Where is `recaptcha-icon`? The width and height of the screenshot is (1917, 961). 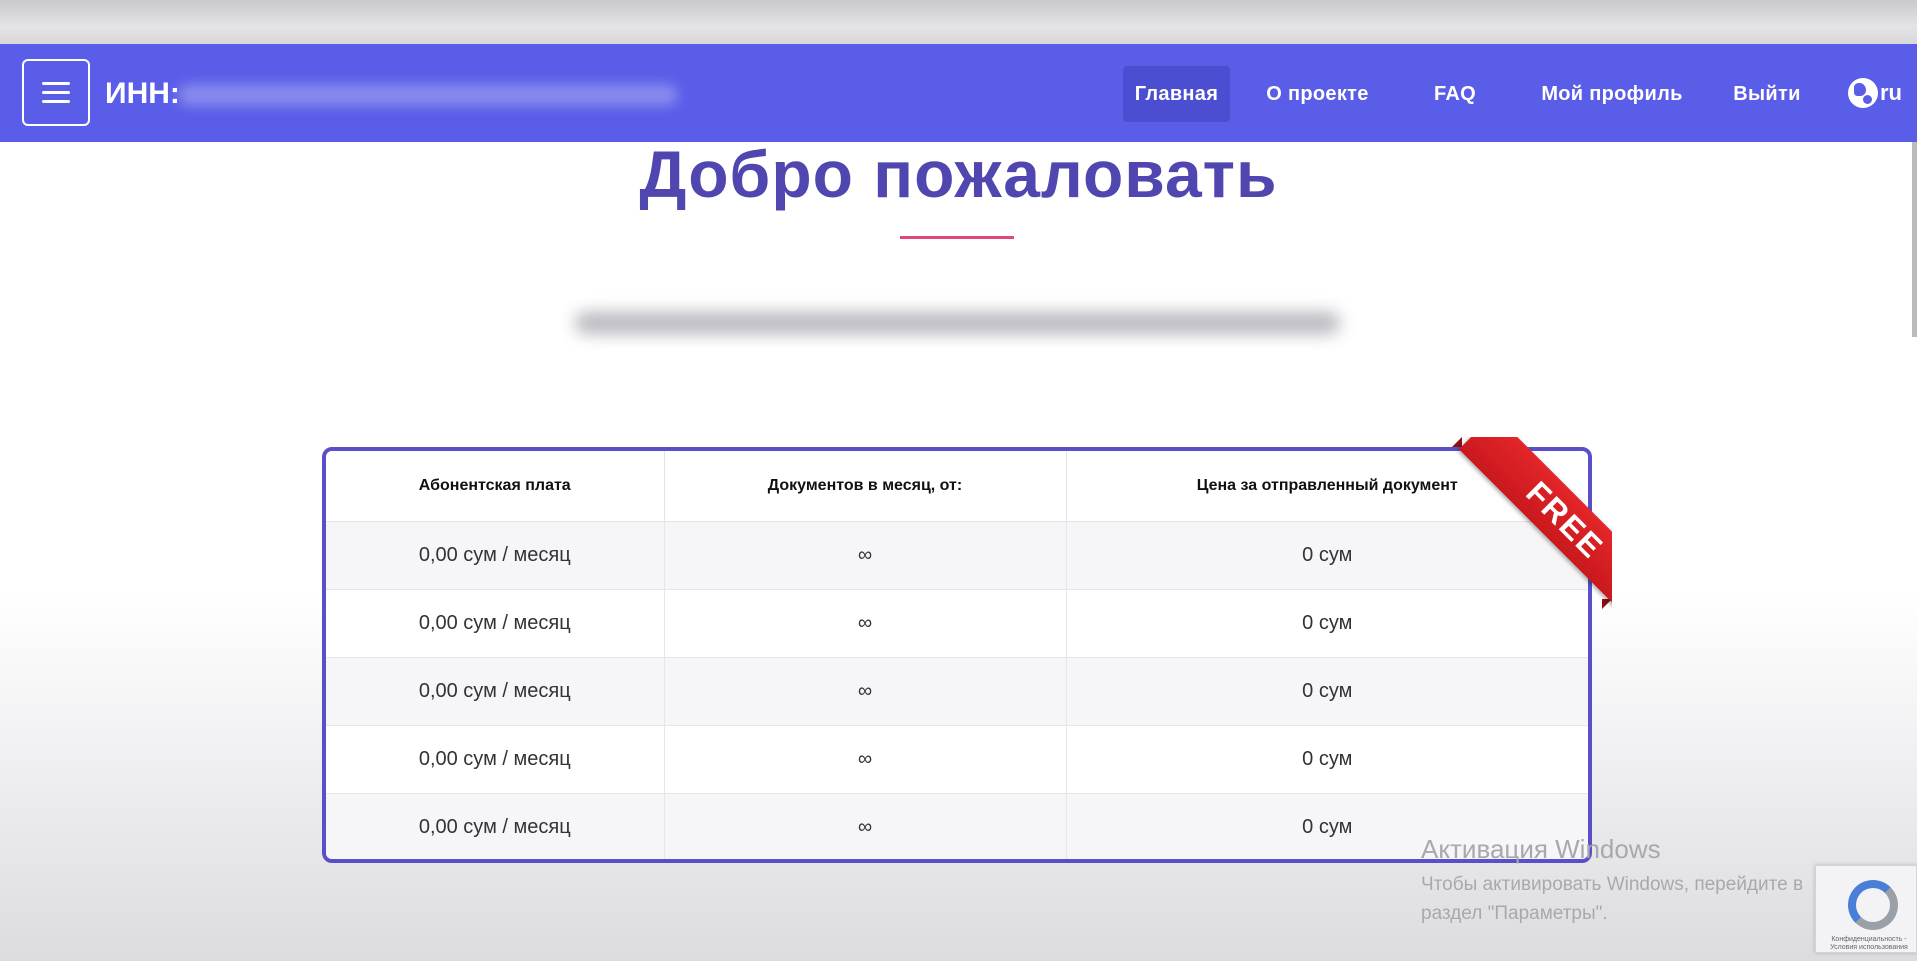
recaptcha-icon is located at coordinates (1873, 905).